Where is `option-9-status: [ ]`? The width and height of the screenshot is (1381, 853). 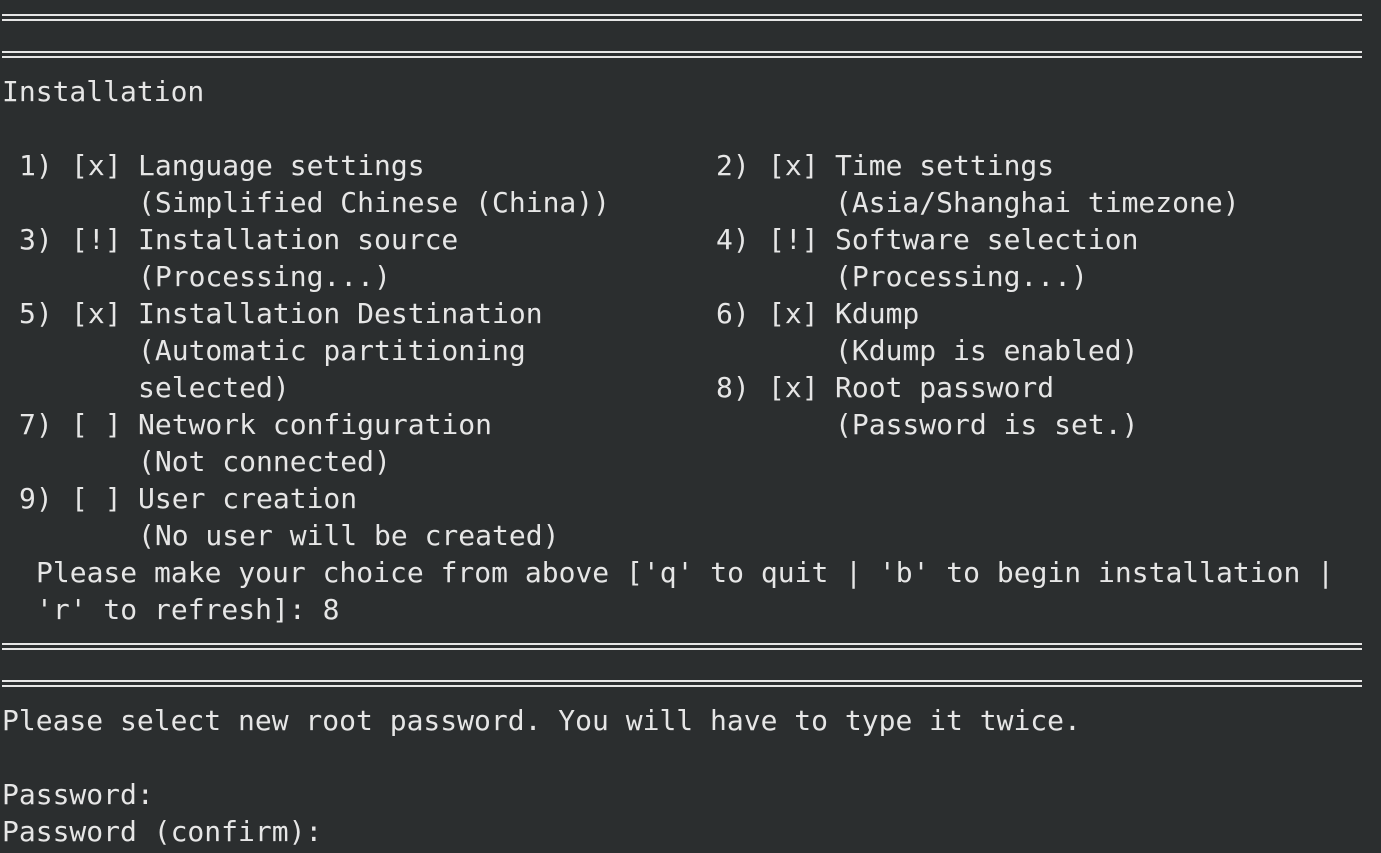 option-9-status: [ ] is located at coordinates (96, 498).